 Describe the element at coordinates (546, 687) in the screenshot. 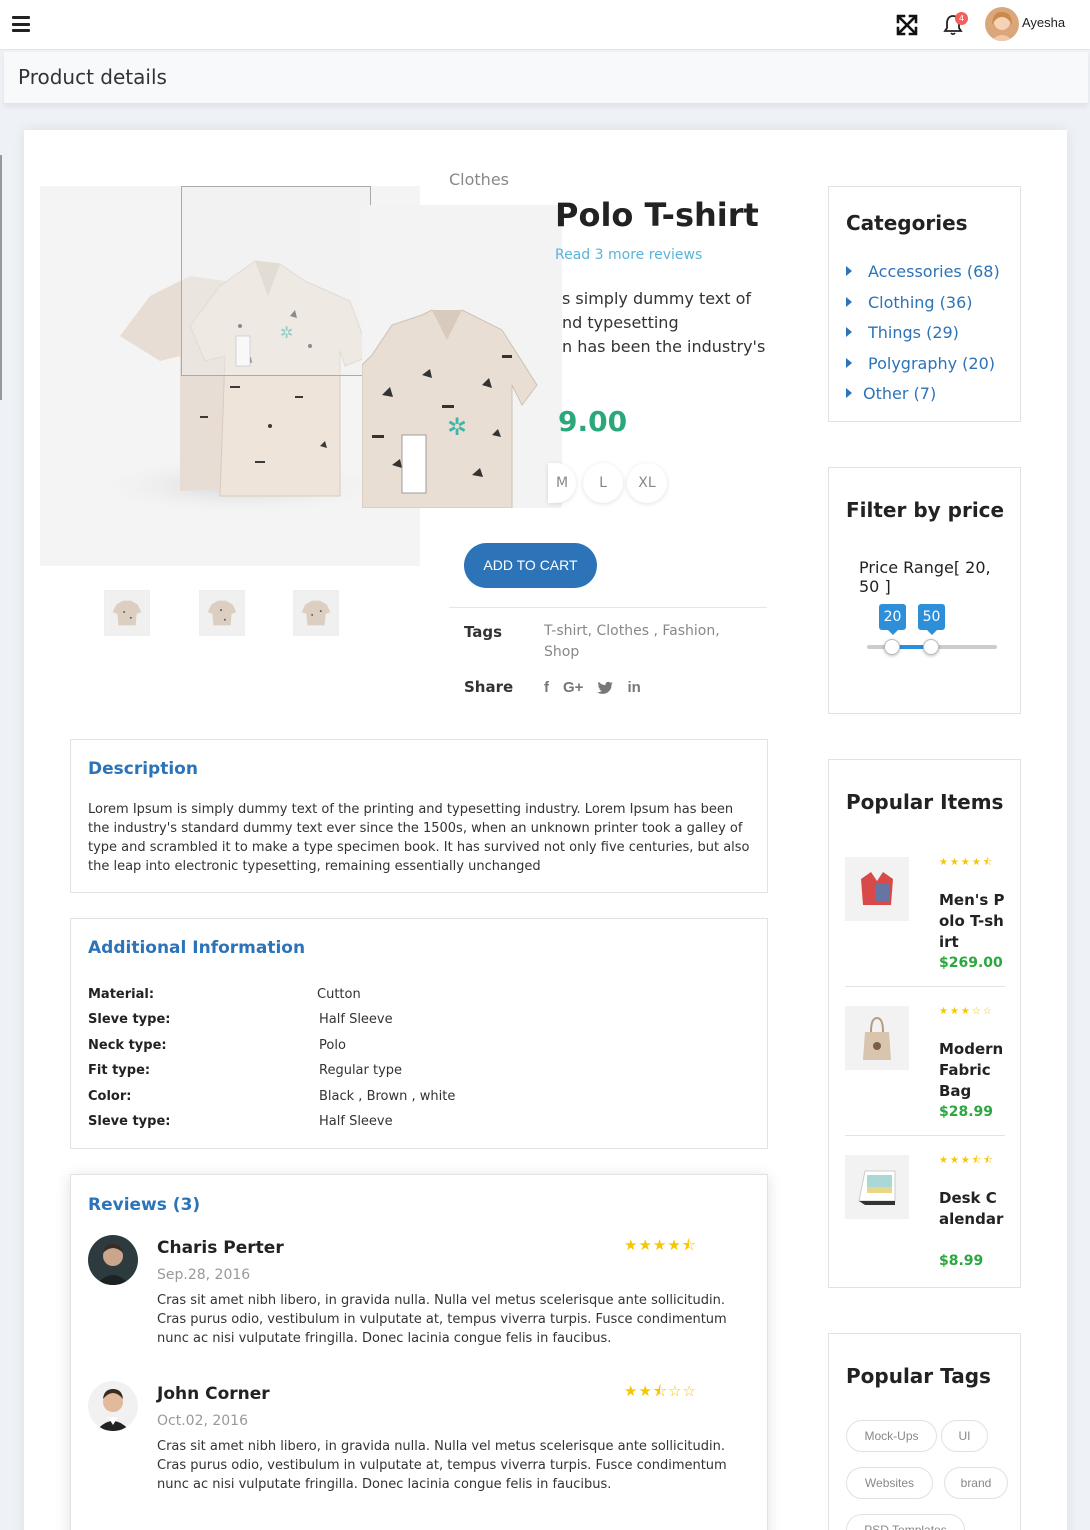

I see `facebook-icon: f` at that location.